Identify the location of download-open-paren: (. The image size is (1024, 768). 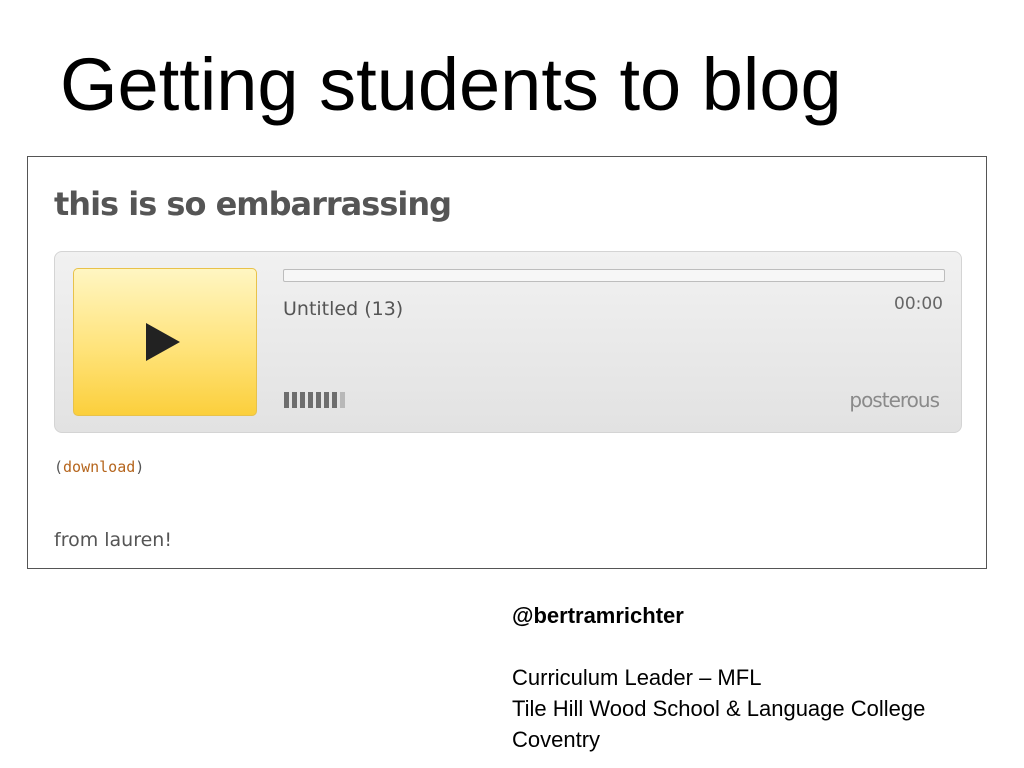
(59, 467).